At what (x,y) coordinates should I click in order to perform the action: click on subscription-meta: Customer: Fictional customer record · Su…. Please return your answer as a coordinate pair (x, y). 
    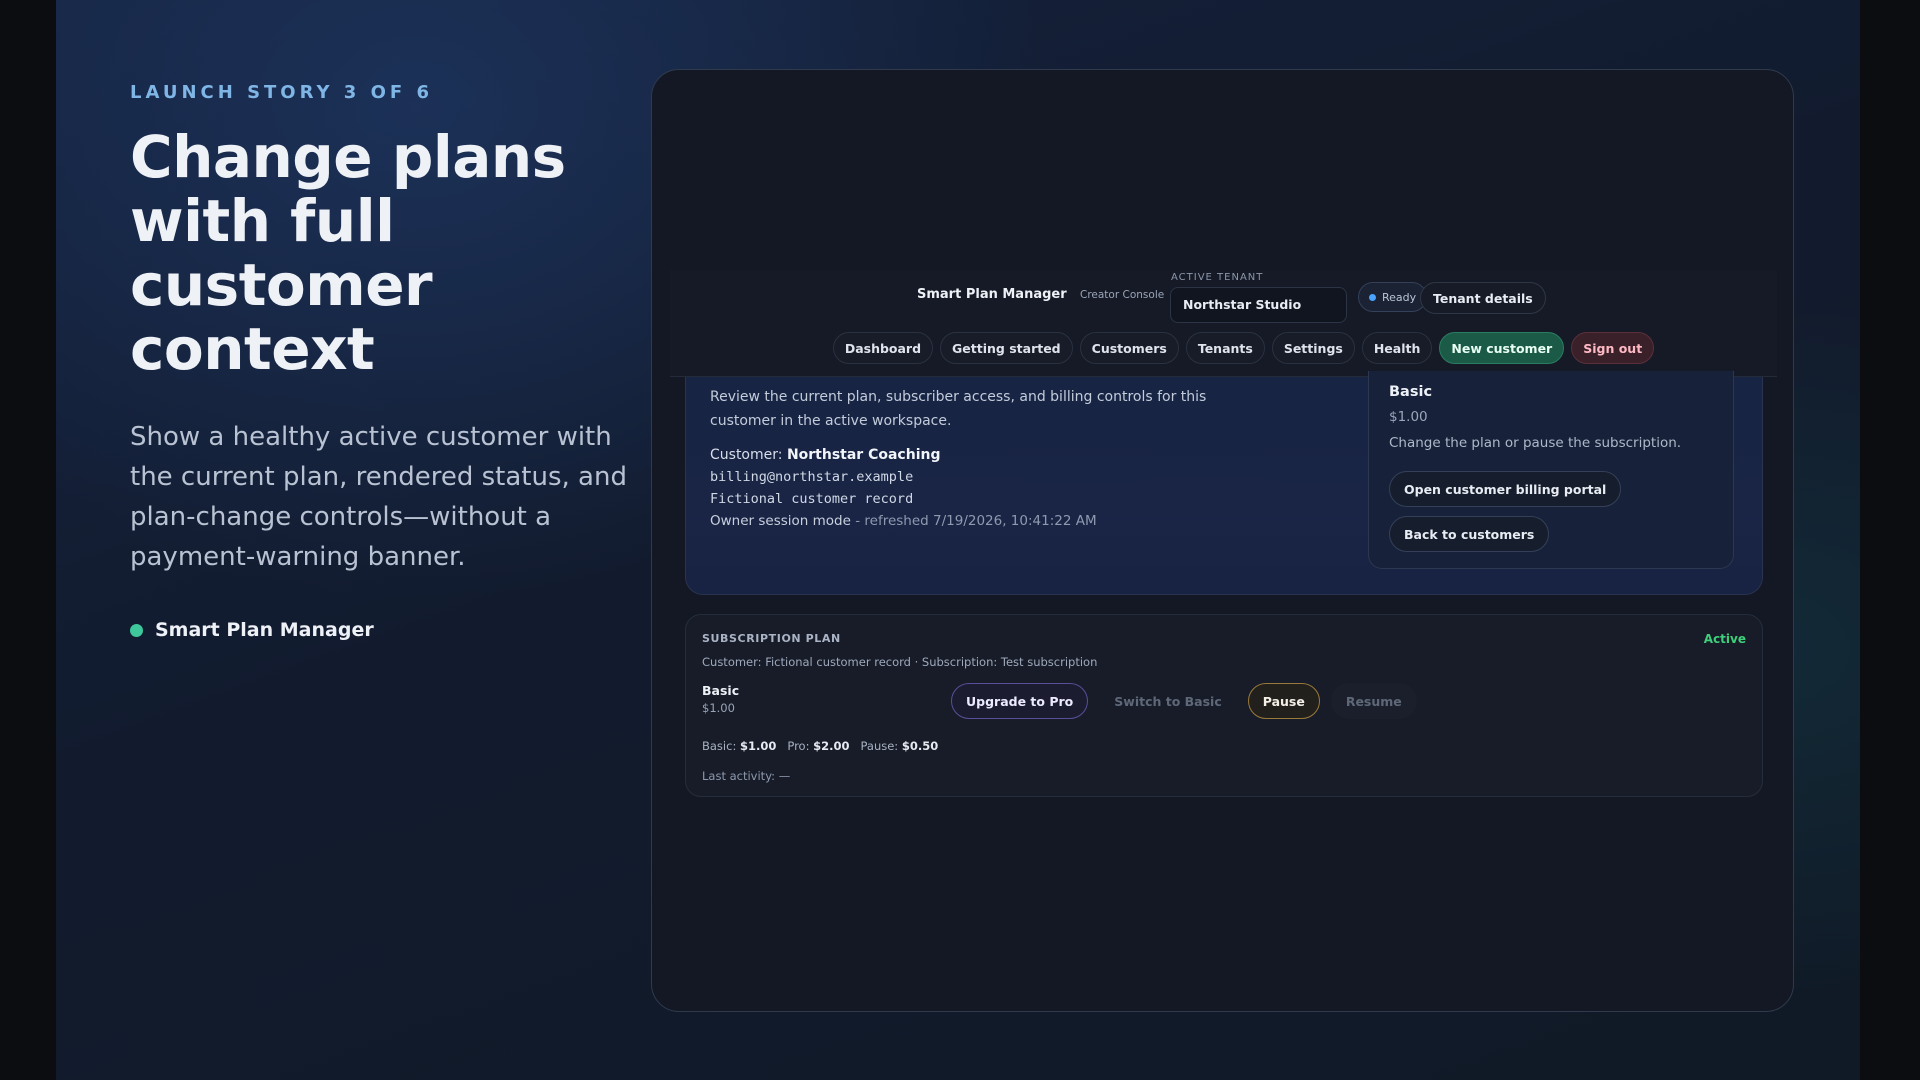
    Looking at the image, I should click on (900, 662).